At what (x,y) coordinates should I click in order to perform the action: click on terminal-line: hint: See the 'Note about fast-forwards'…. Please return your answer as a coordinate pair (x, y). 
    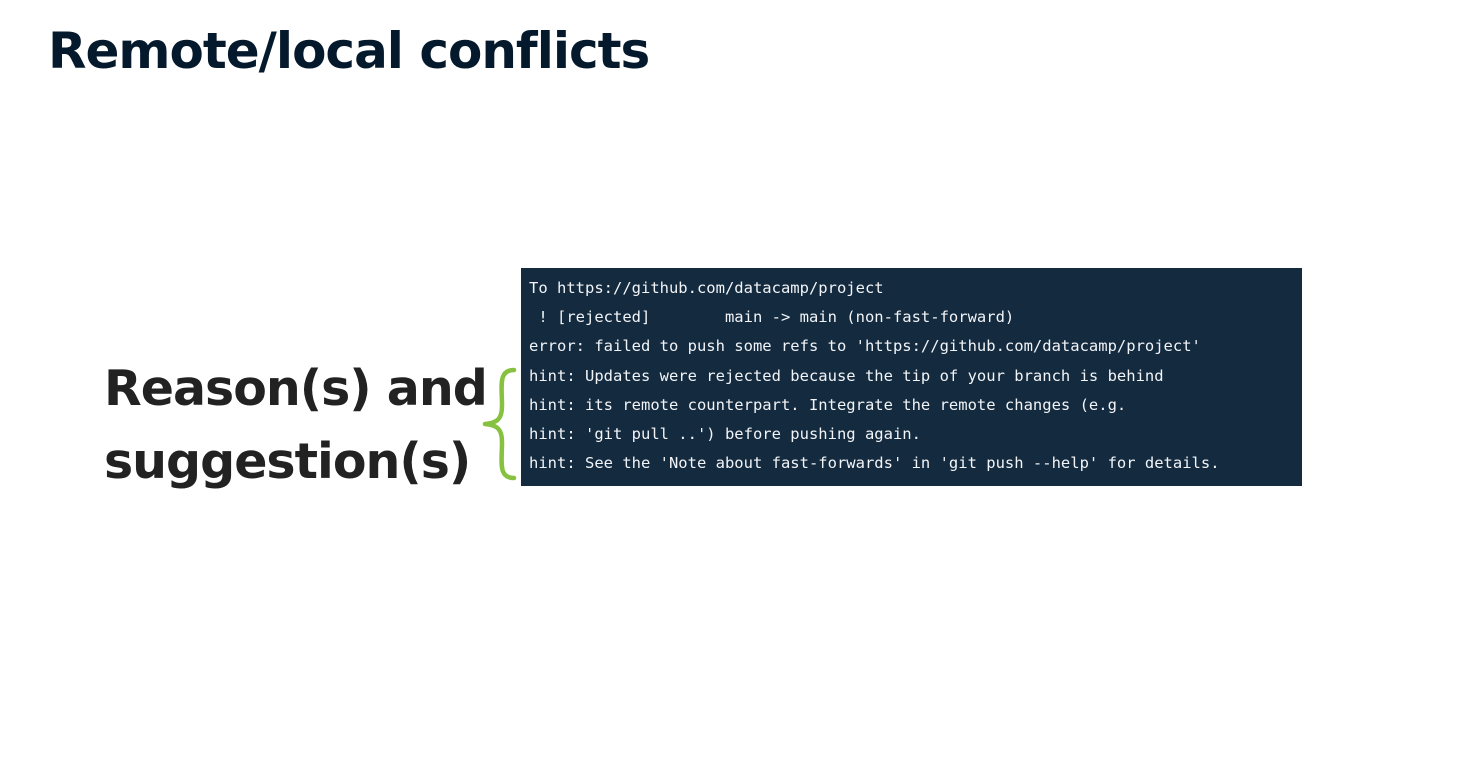
    Looking at the image, I should click on (874, 463).